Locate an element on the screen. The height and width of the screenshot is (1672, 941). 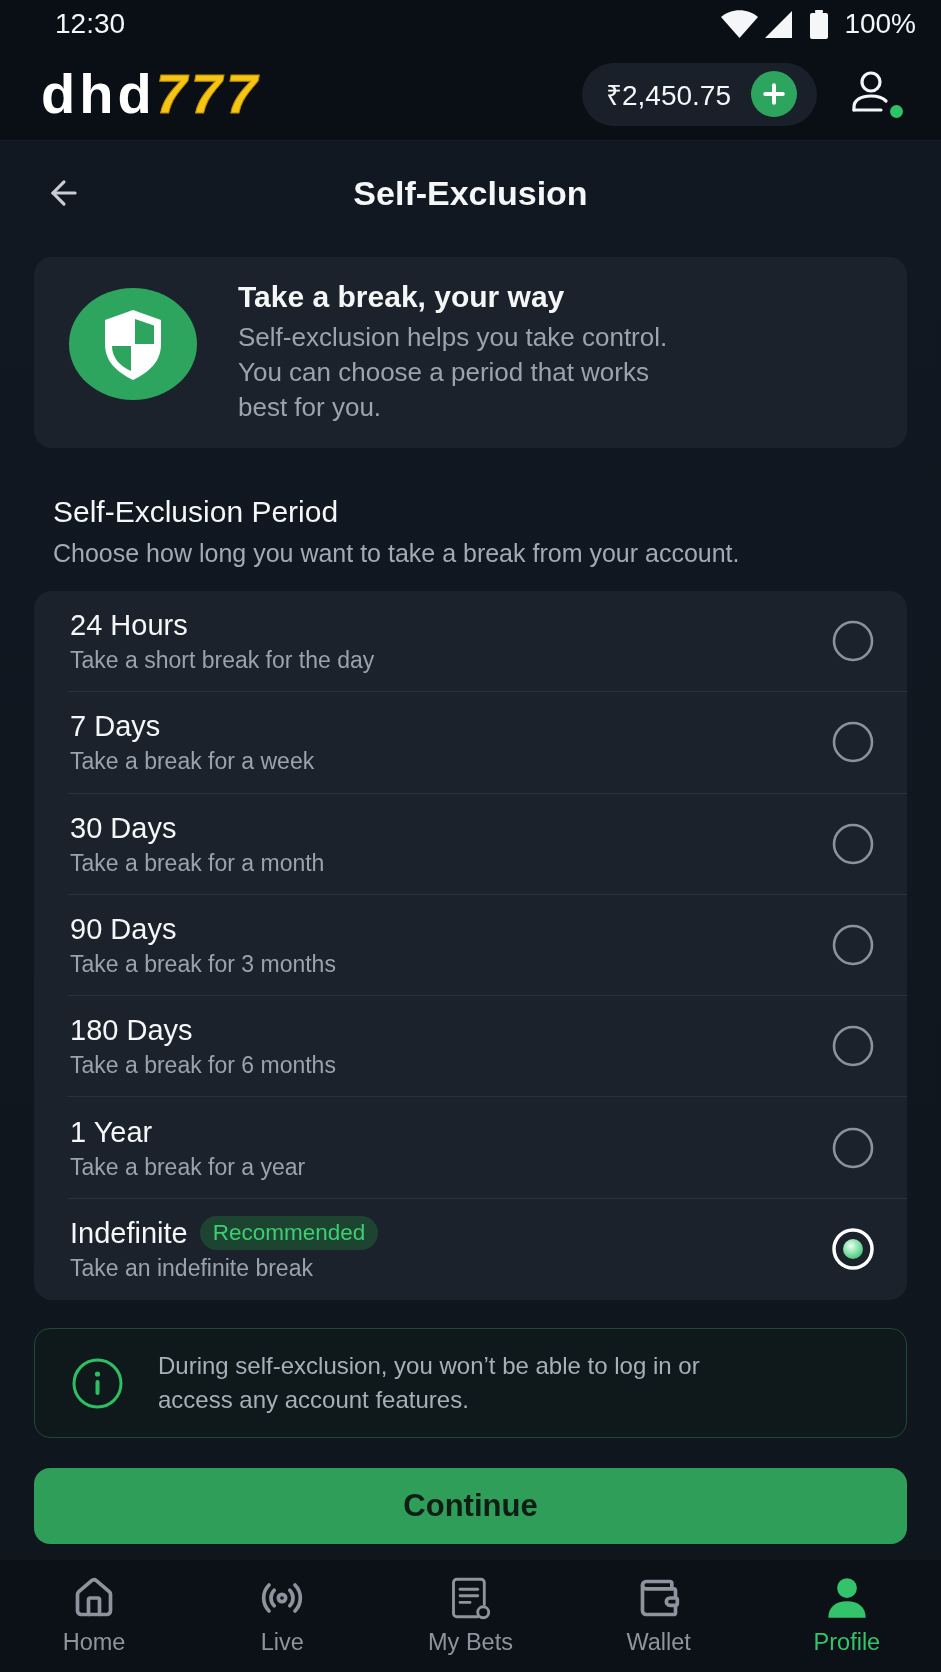
option-description: Take a break for a month is located at coordinates (198, 863).